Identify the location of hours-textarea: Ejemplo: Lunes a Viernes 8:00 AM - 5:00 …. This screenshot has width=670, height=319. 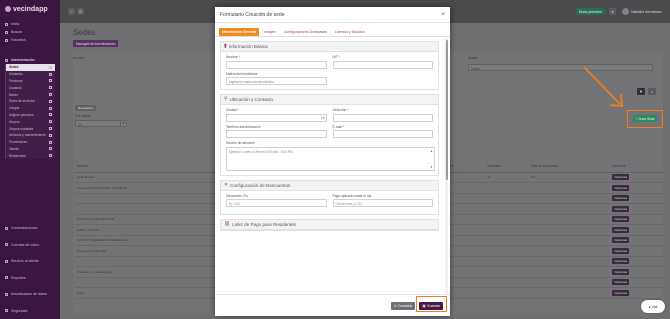
(330, 158).